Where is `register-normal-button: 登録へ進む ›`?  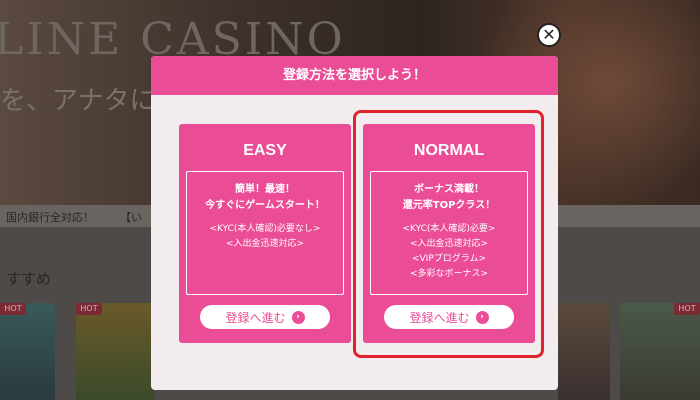
register-normal-button: 登録へ進む › is located at coordinates (449, 317).